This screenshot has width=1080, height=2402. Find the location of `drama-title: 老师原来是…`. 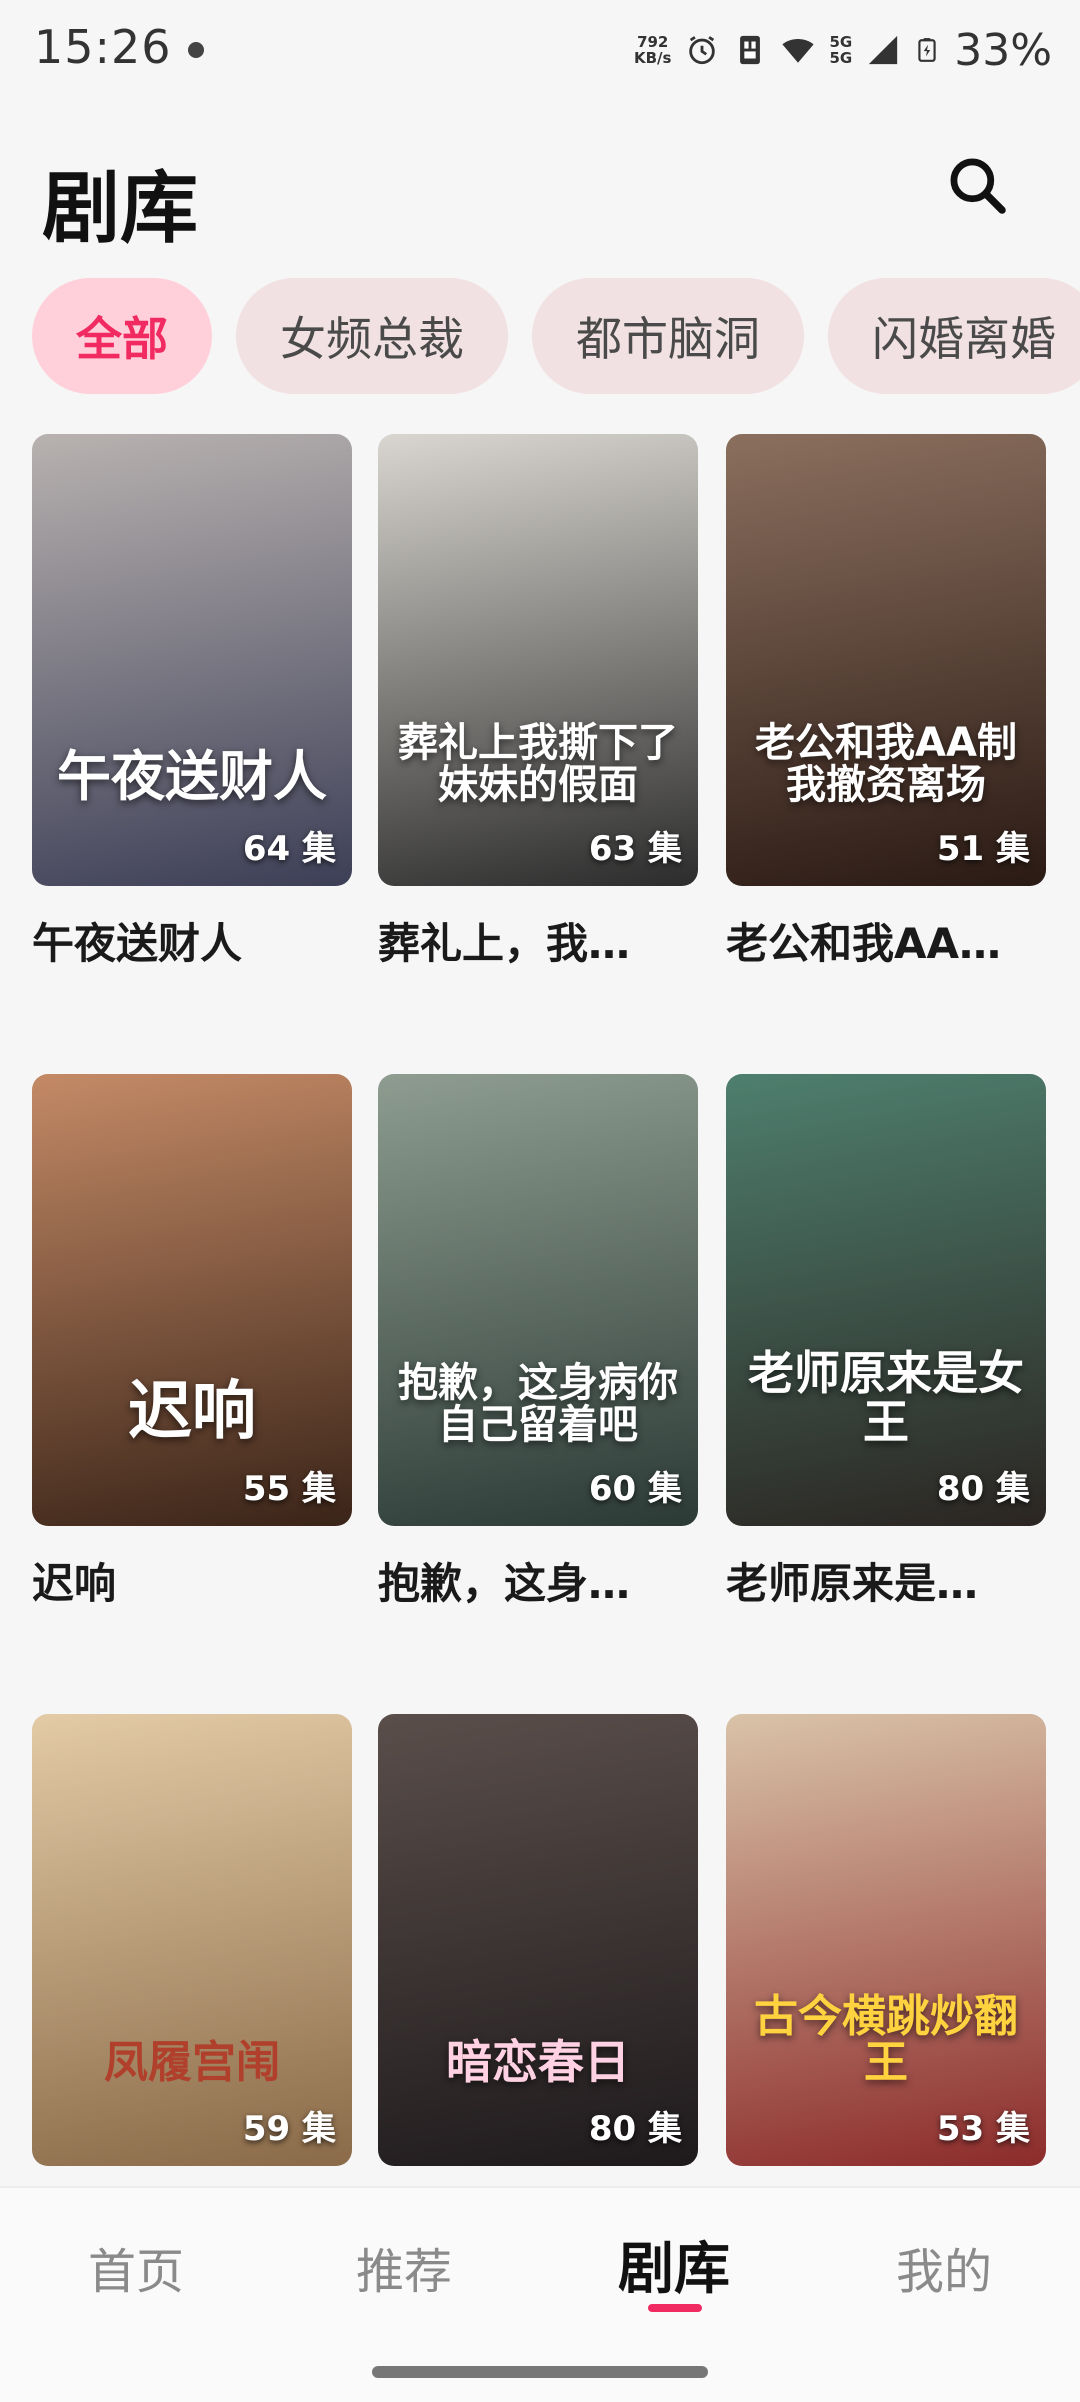

drama-title: 老师原来是… is located at coordinates (886, 1580).